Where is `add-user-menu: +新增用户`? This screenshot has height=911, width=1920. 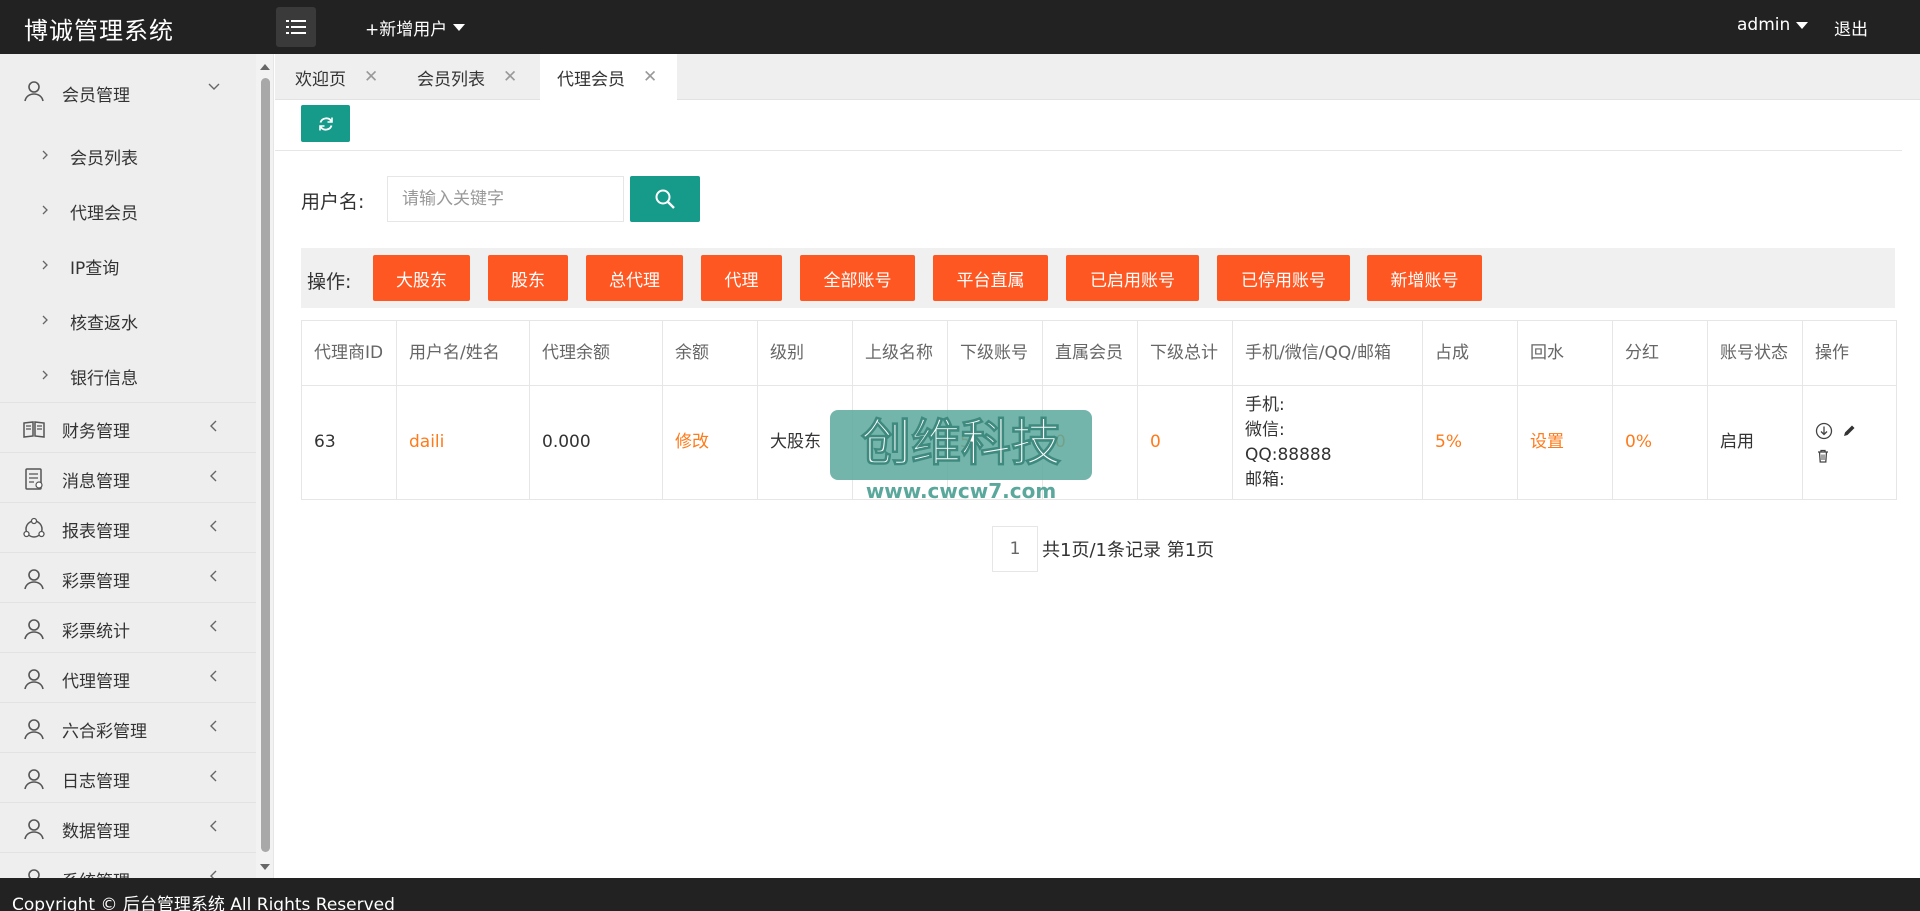
add-user-menu: +新增用户 is located at coordinates (415, 27).